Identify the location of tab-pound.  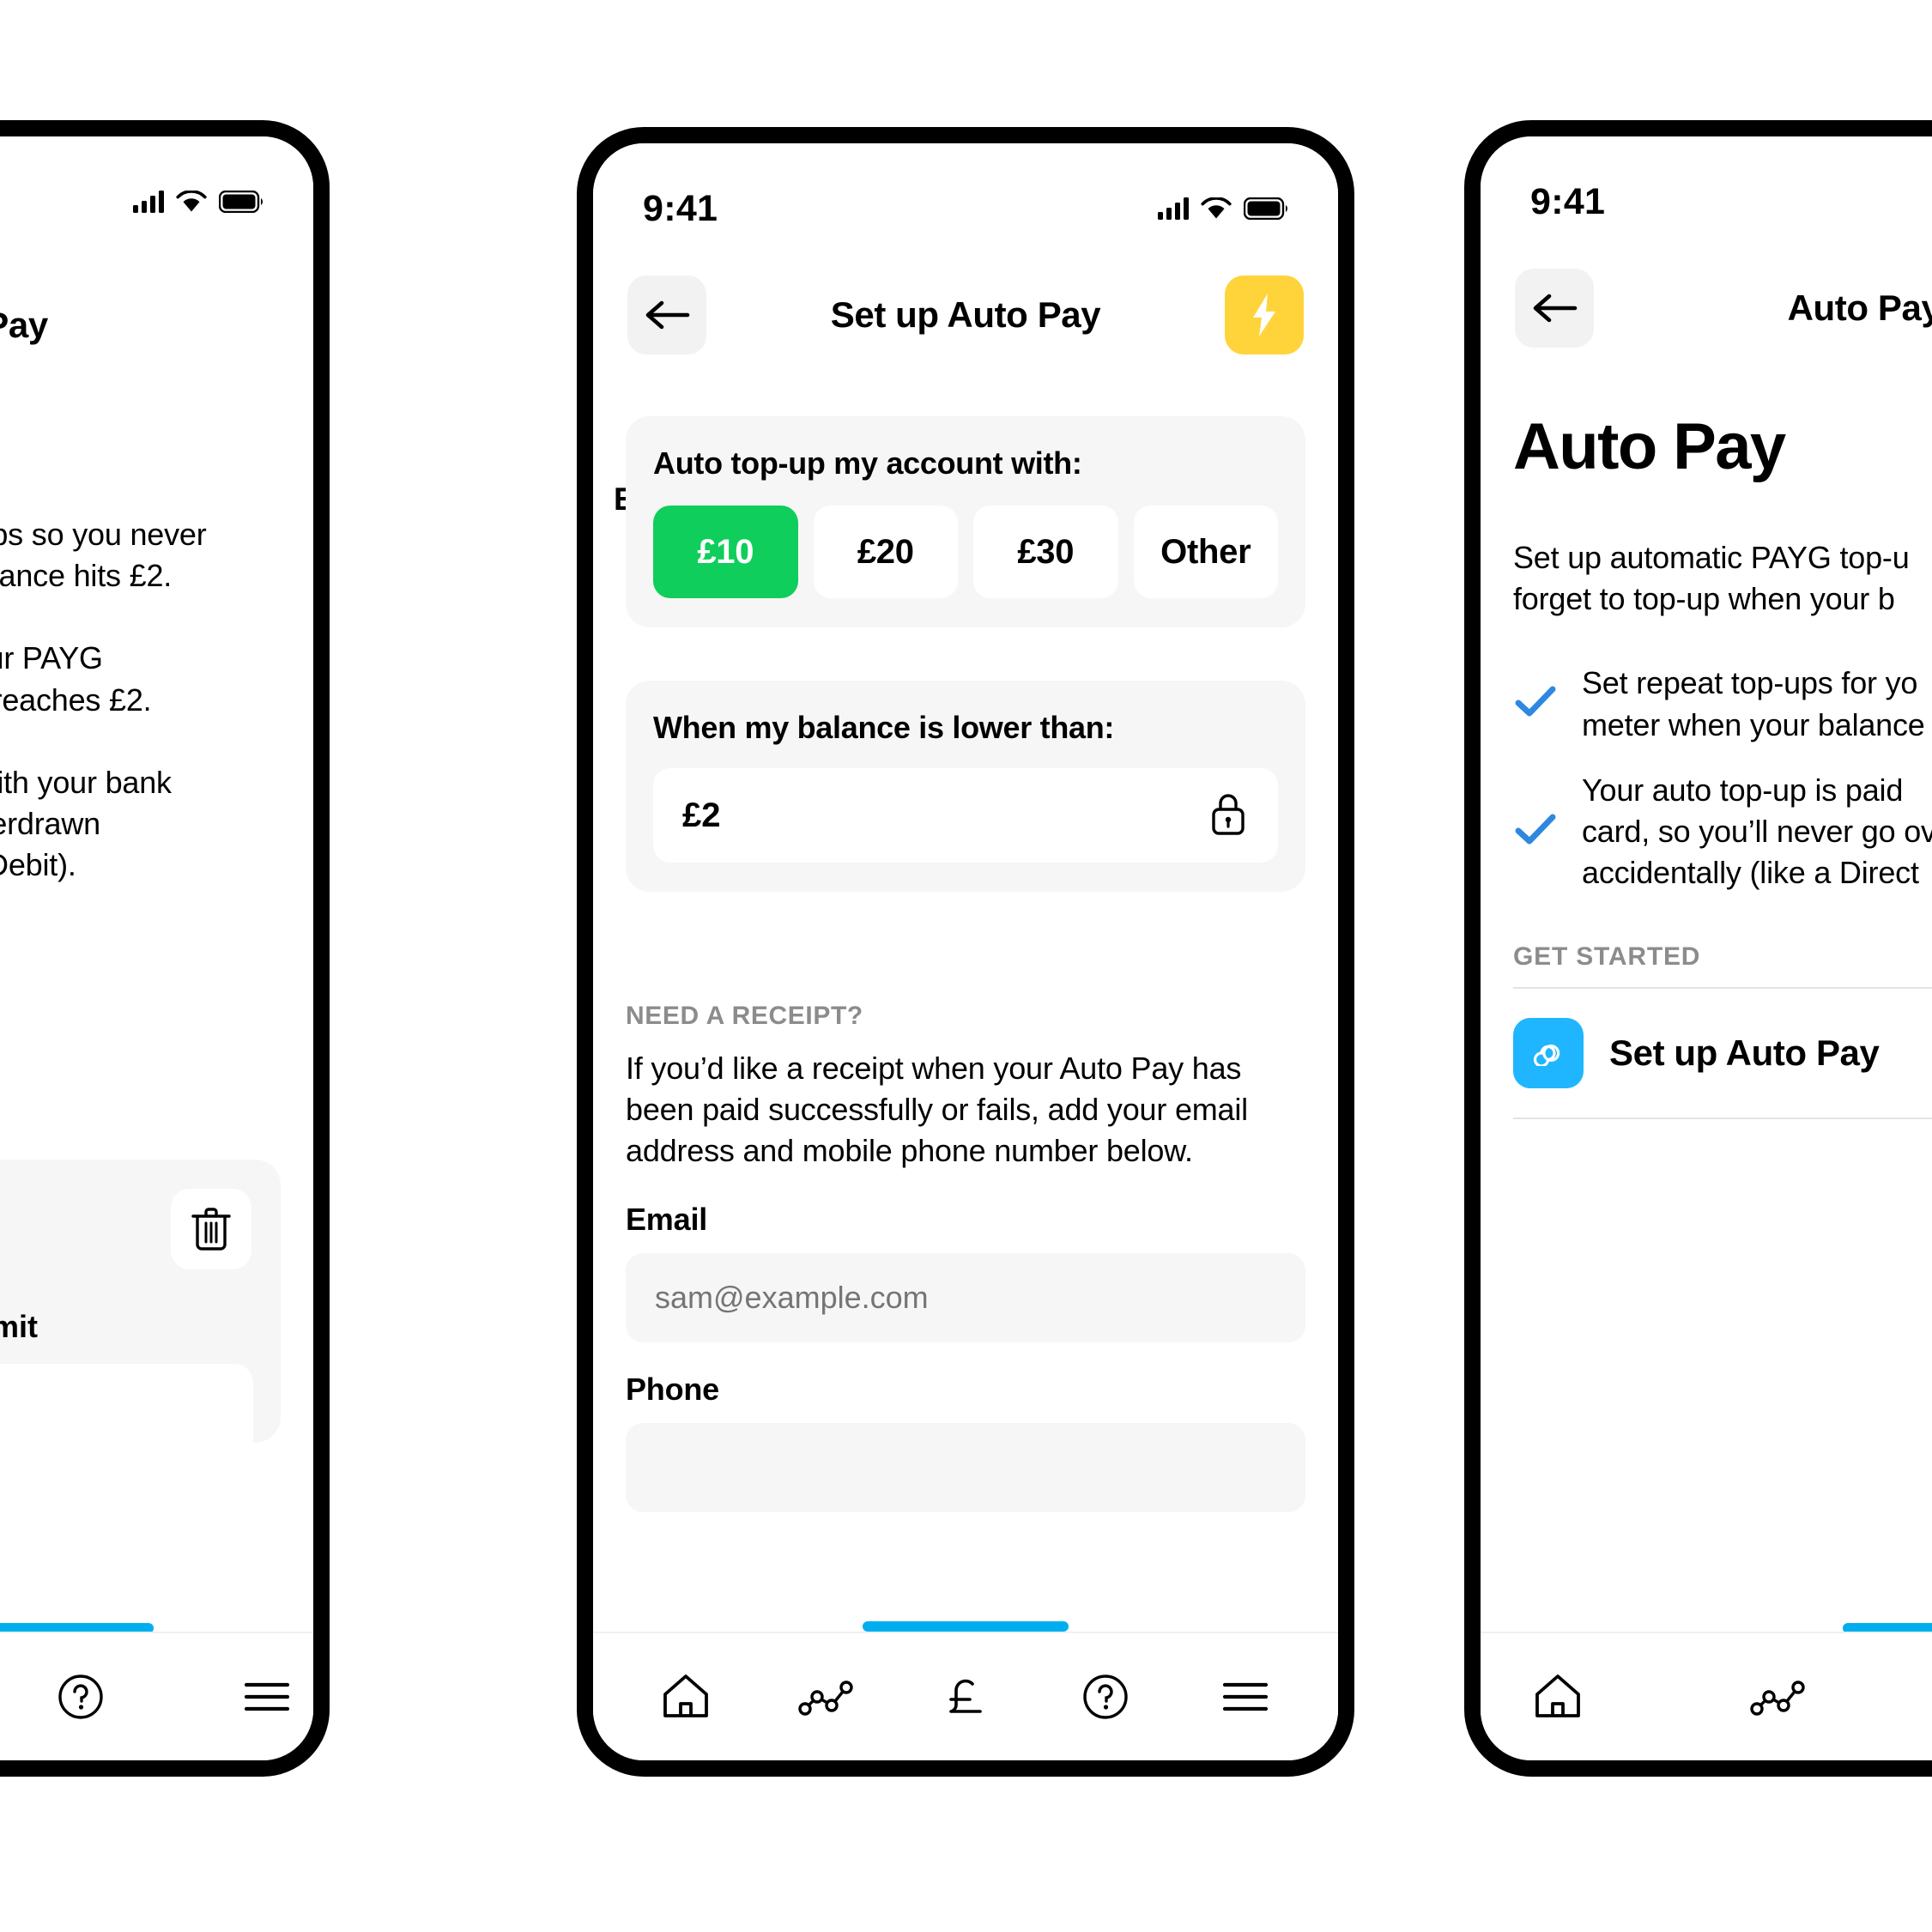
(965, 1697).